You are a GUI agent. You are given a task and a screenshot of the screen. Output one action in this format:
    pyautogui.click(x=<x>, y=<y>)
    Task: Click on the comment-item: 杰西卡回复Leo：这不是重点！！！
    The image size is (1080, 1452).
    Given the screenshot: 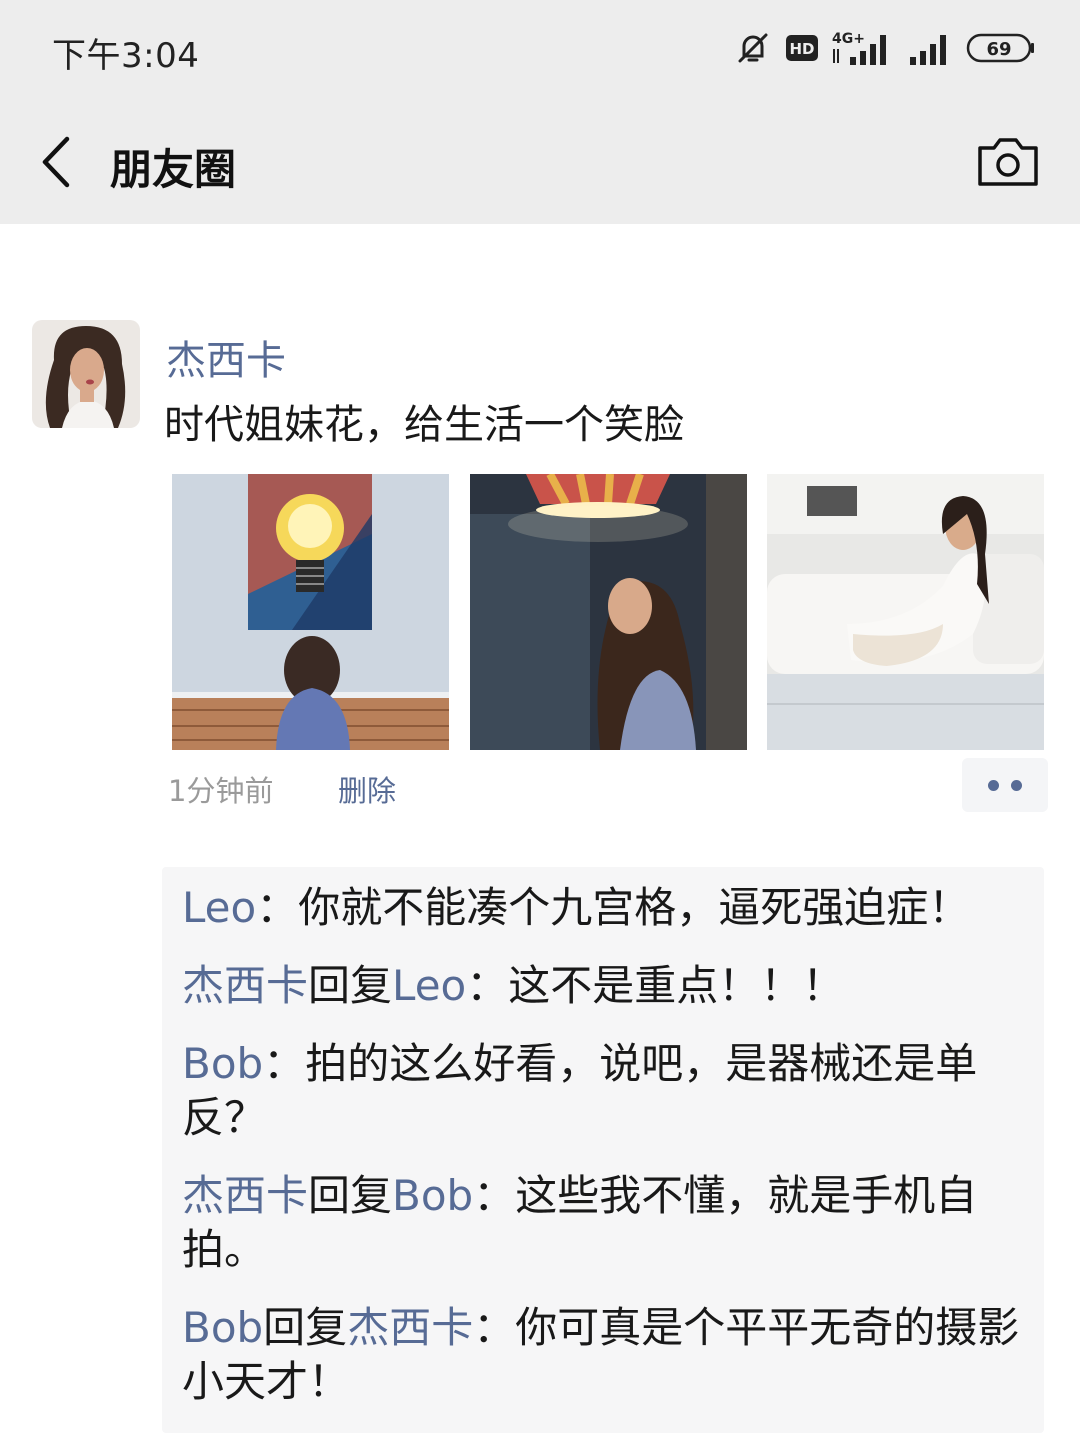 What is the action you would take?
    pyautogui.click(x=601, y=986)
    